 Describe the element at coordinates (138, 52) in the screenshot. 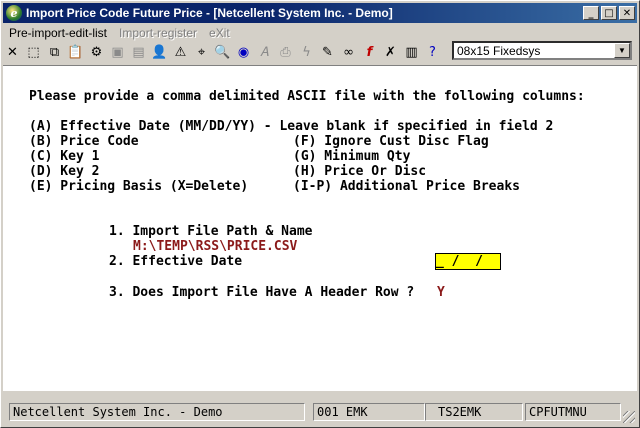

I see `list-icon: ▤` at that location.